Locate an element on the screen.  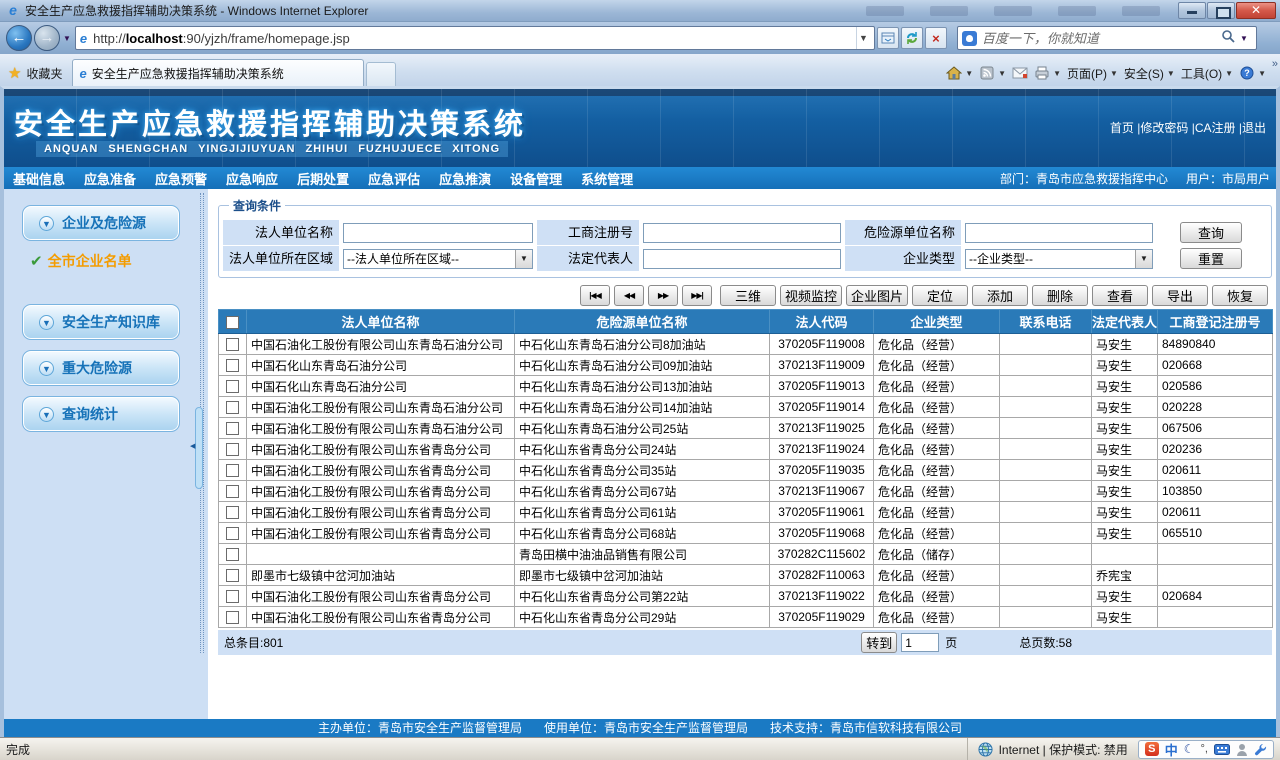
browser-tab: e 安全生产应急救援指挥辅助决策系统 is located at coordinates (218, 72).